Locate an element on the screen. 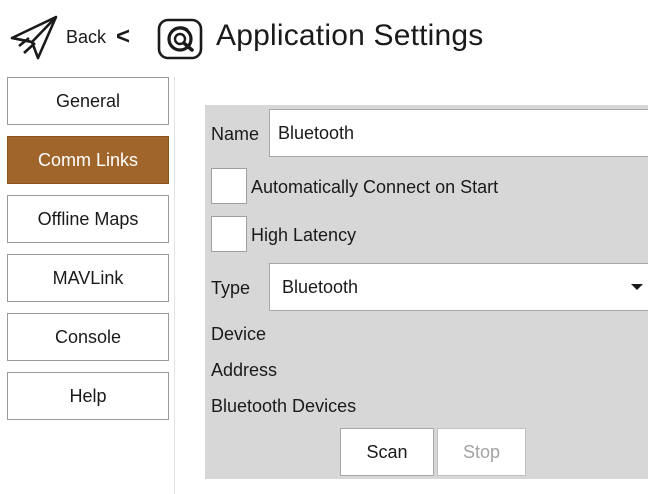 The width and height of the screenshot is (648, 494). sidebar-item-comm-links: Comm Links is located at coordinates (88, 160).